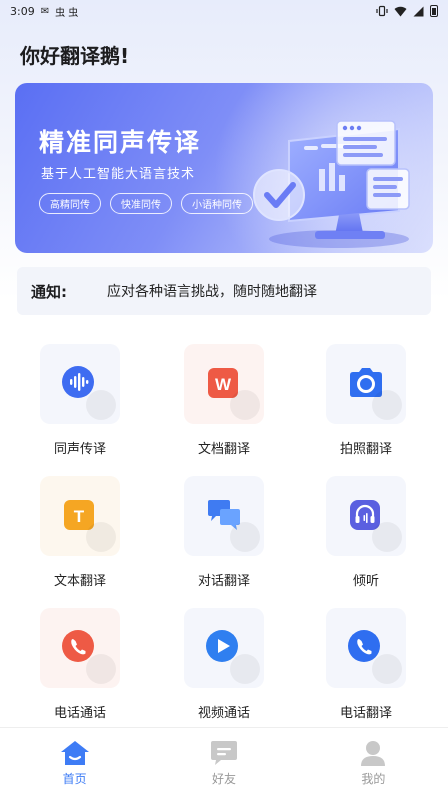 The height and width of the screenshot is (798, 448). I want to click on feature-simultaneous-interpretation: 同声传译, so click(80, 400).